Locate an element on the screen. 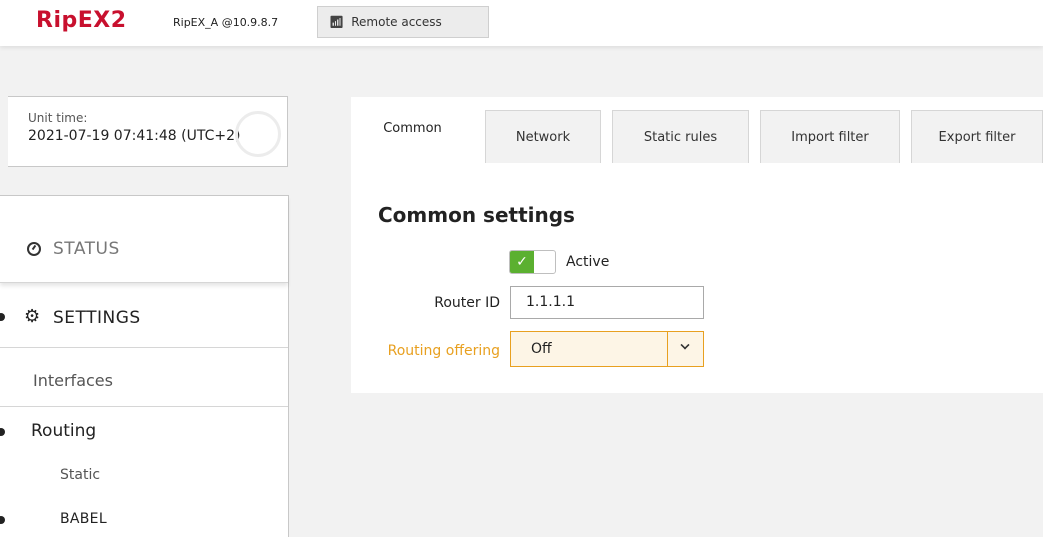 This screenshot has height=537, width=1043. sidebar-item-interfaces: Interfaces is located at coordinates (73, 380).